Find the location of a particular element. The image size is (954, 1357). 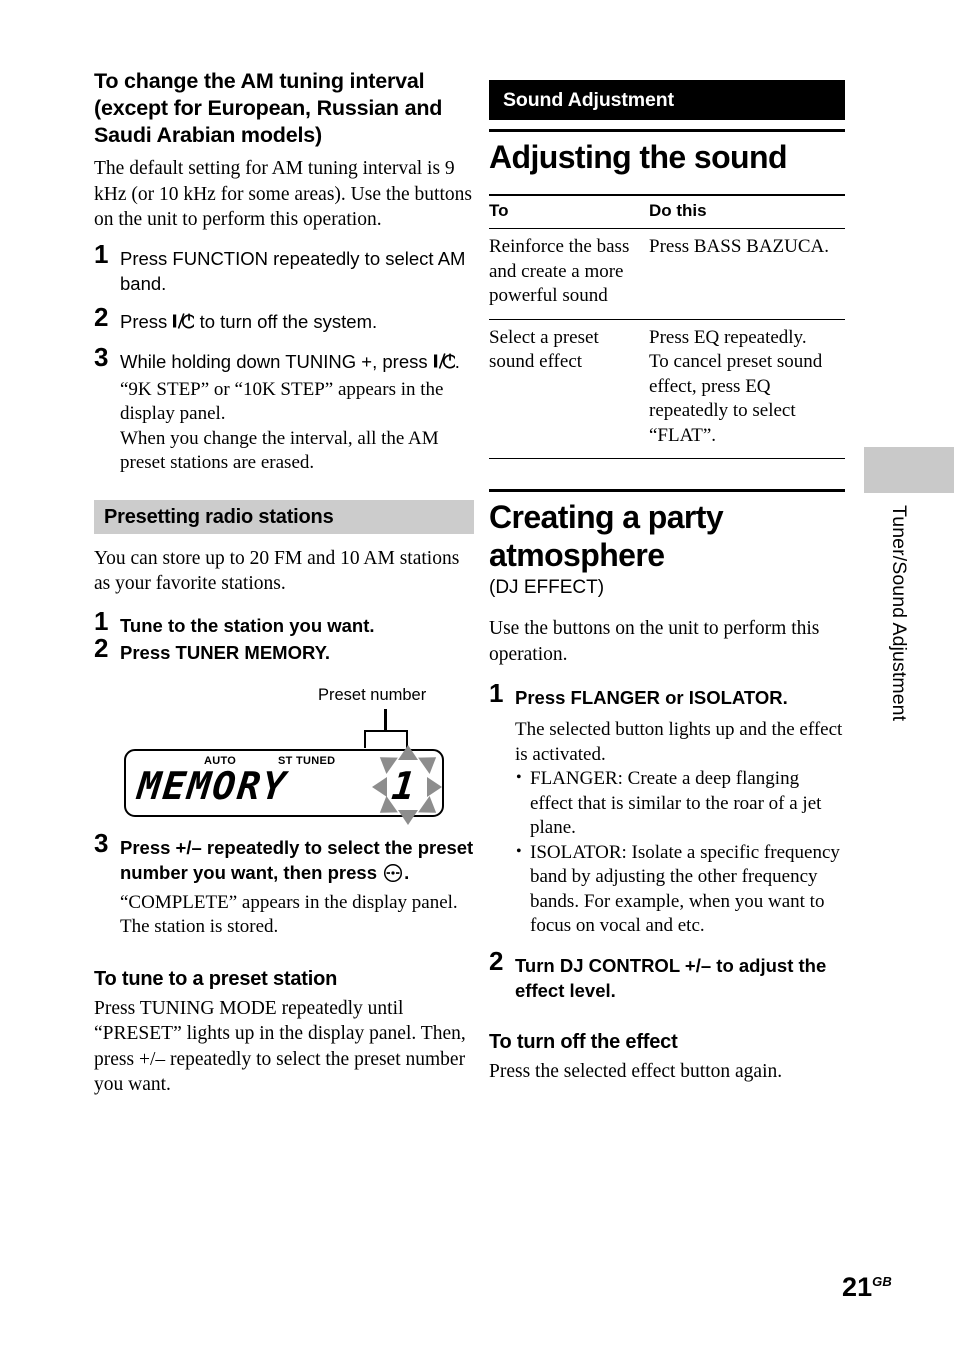

step-preset-1: 1 Tune to the station you want. is located at coordinates (284, 623).